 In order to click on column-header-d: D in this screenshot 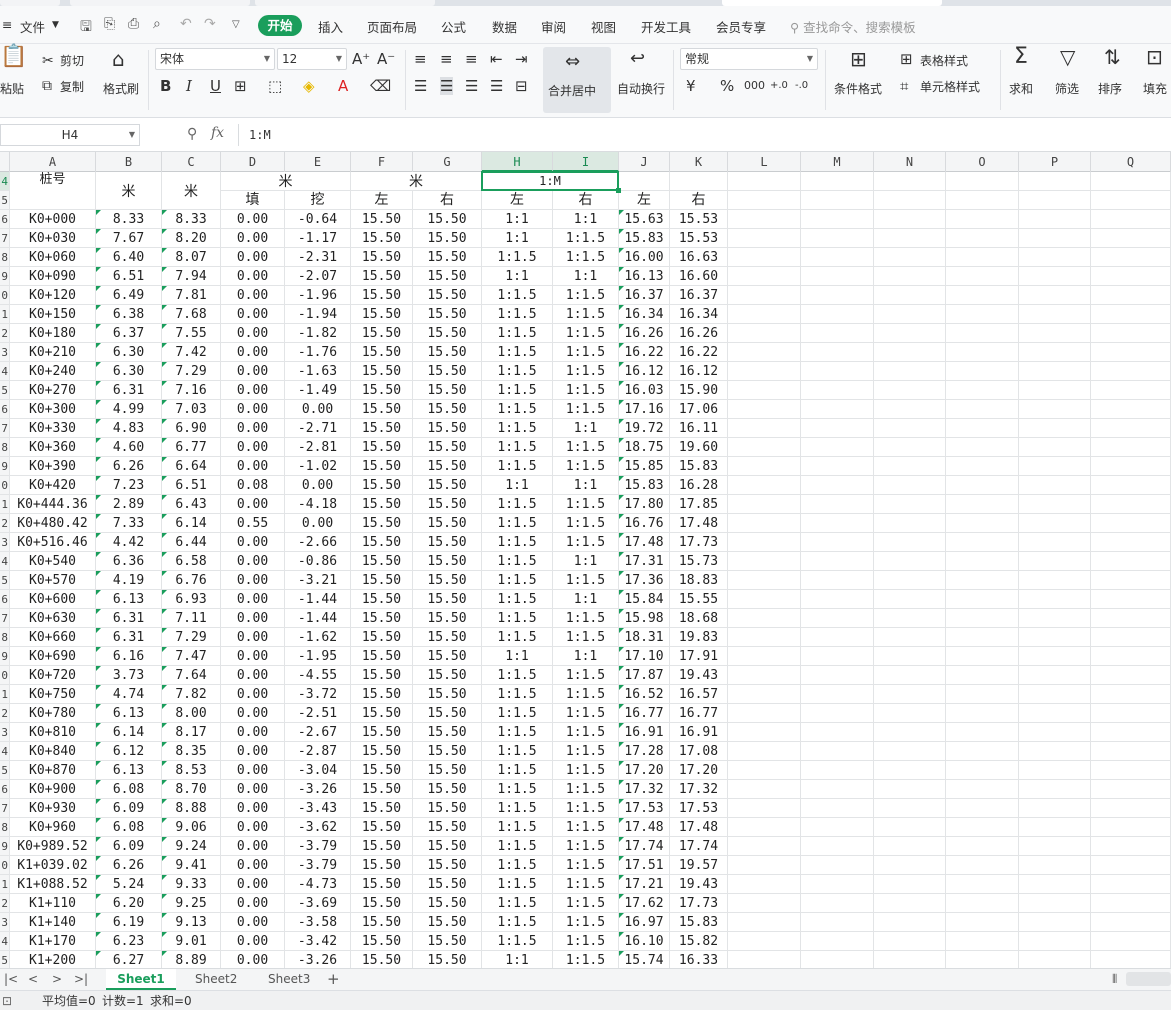, I will do `click(253, 162)`.